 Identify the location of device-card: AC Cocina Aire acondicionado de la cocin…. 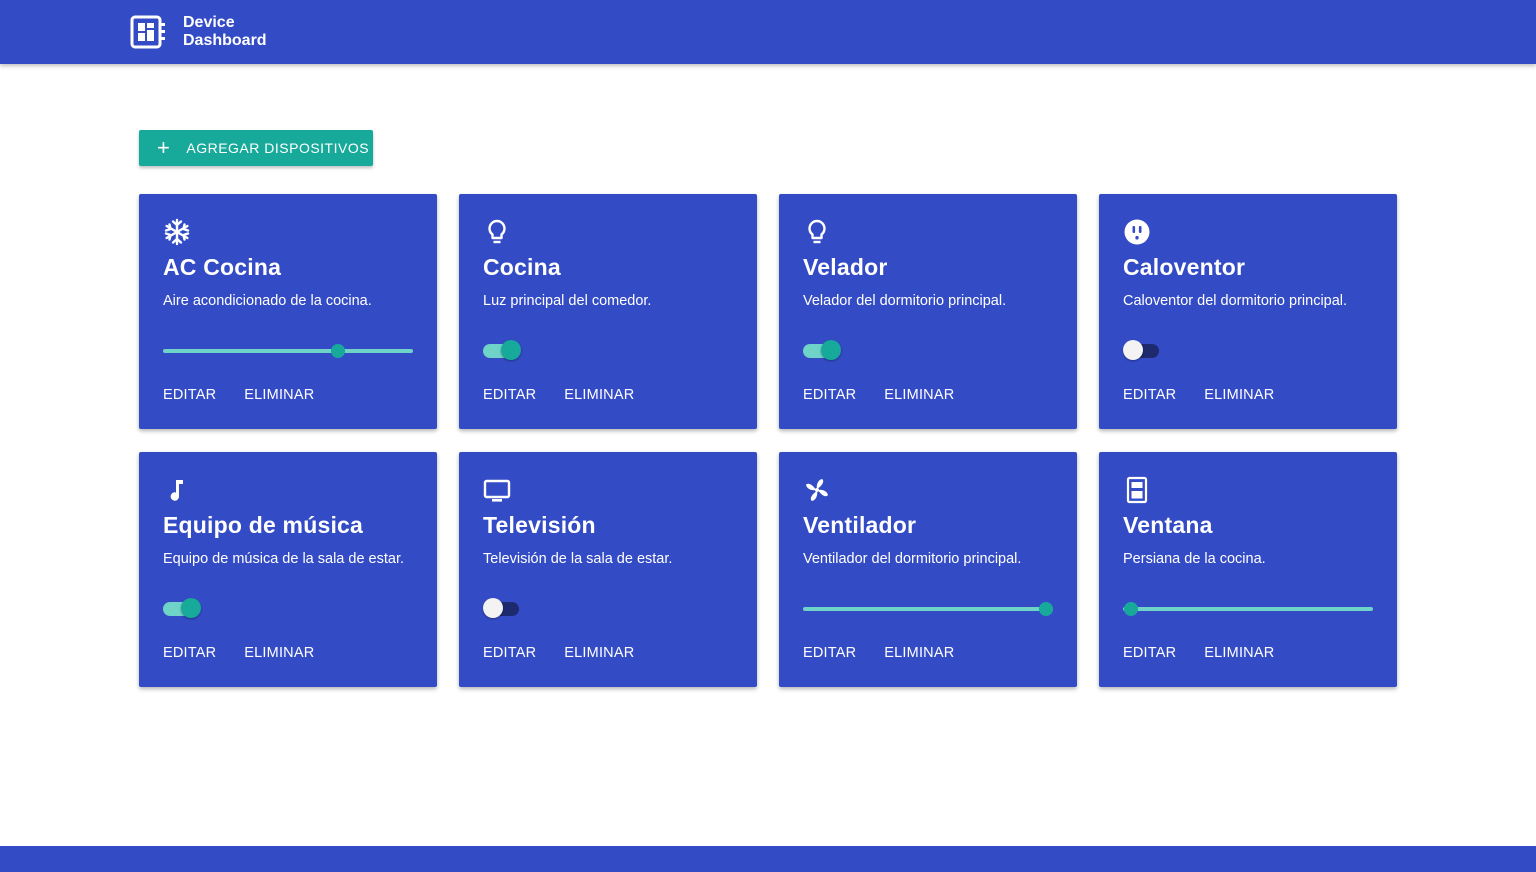
(288, 311).